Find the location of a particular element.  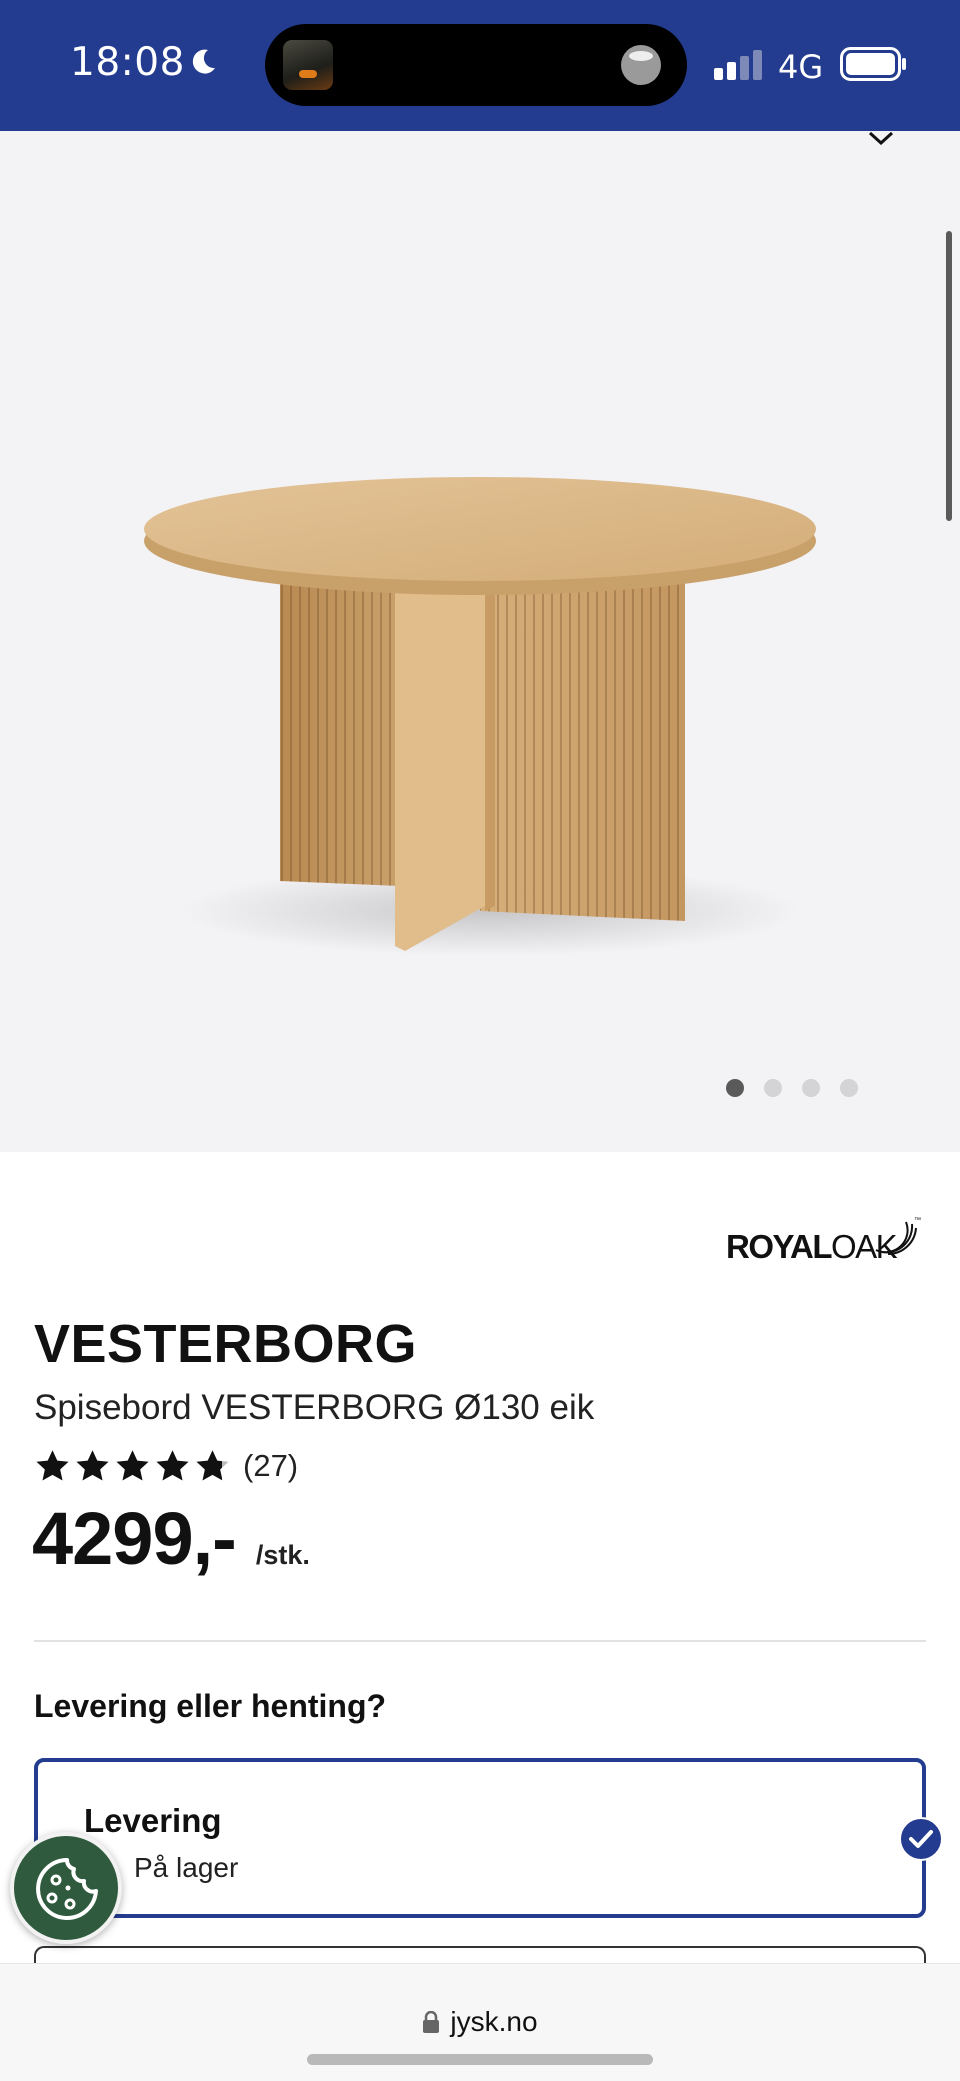

price-unit: /stk. is located at coordinates (282, 1555).